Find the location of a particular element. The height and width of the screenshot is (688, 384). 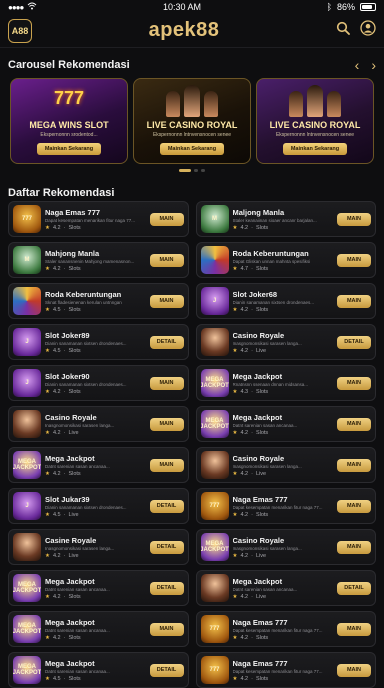

game-name: Slot Joker90 is located at coordinates (67, 376).